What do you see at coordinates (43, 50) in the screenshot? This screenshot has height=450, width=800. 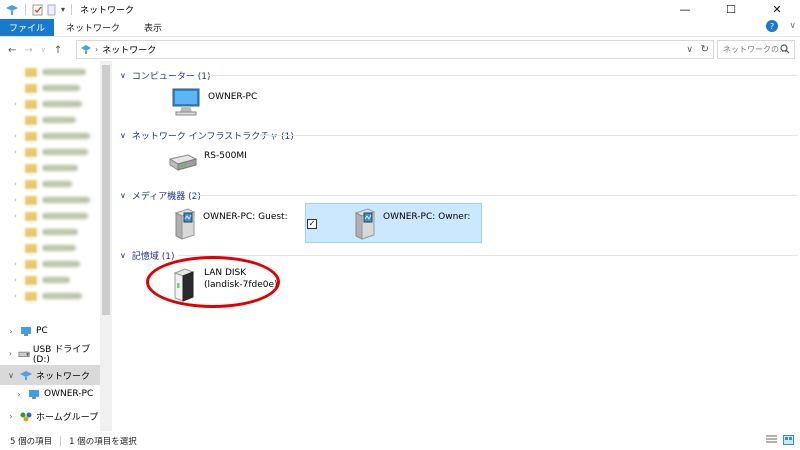 I see `recent-dropdown-icon: ∨` at bounding box center [43, 50].